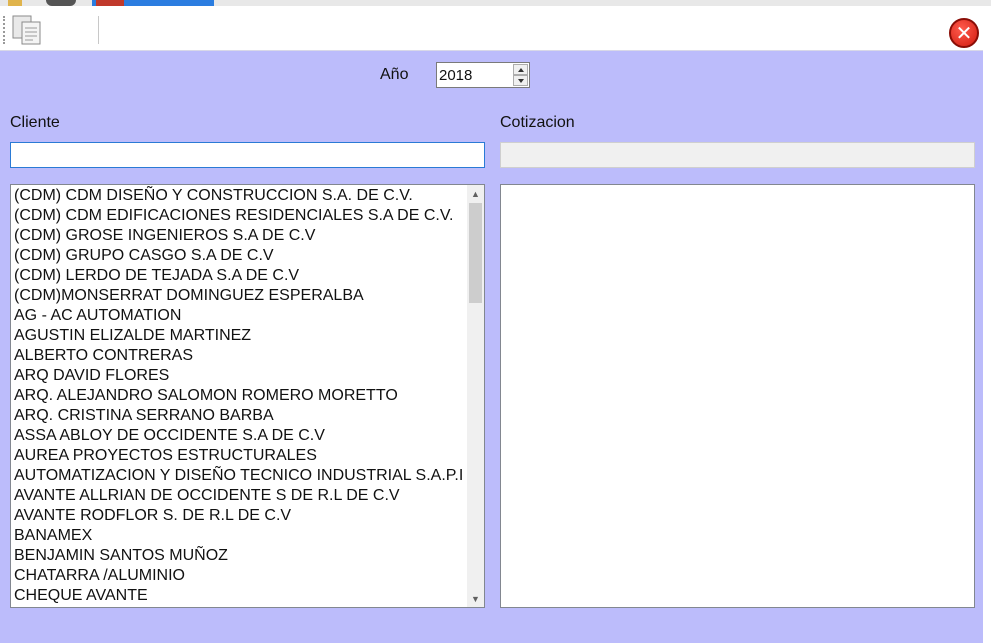 The width and height of the screenshot is (991, 643). I want to click on list-item: ASSA ABLOY DE OCCIDENTE S.A DE C.V, so click(240, 436).